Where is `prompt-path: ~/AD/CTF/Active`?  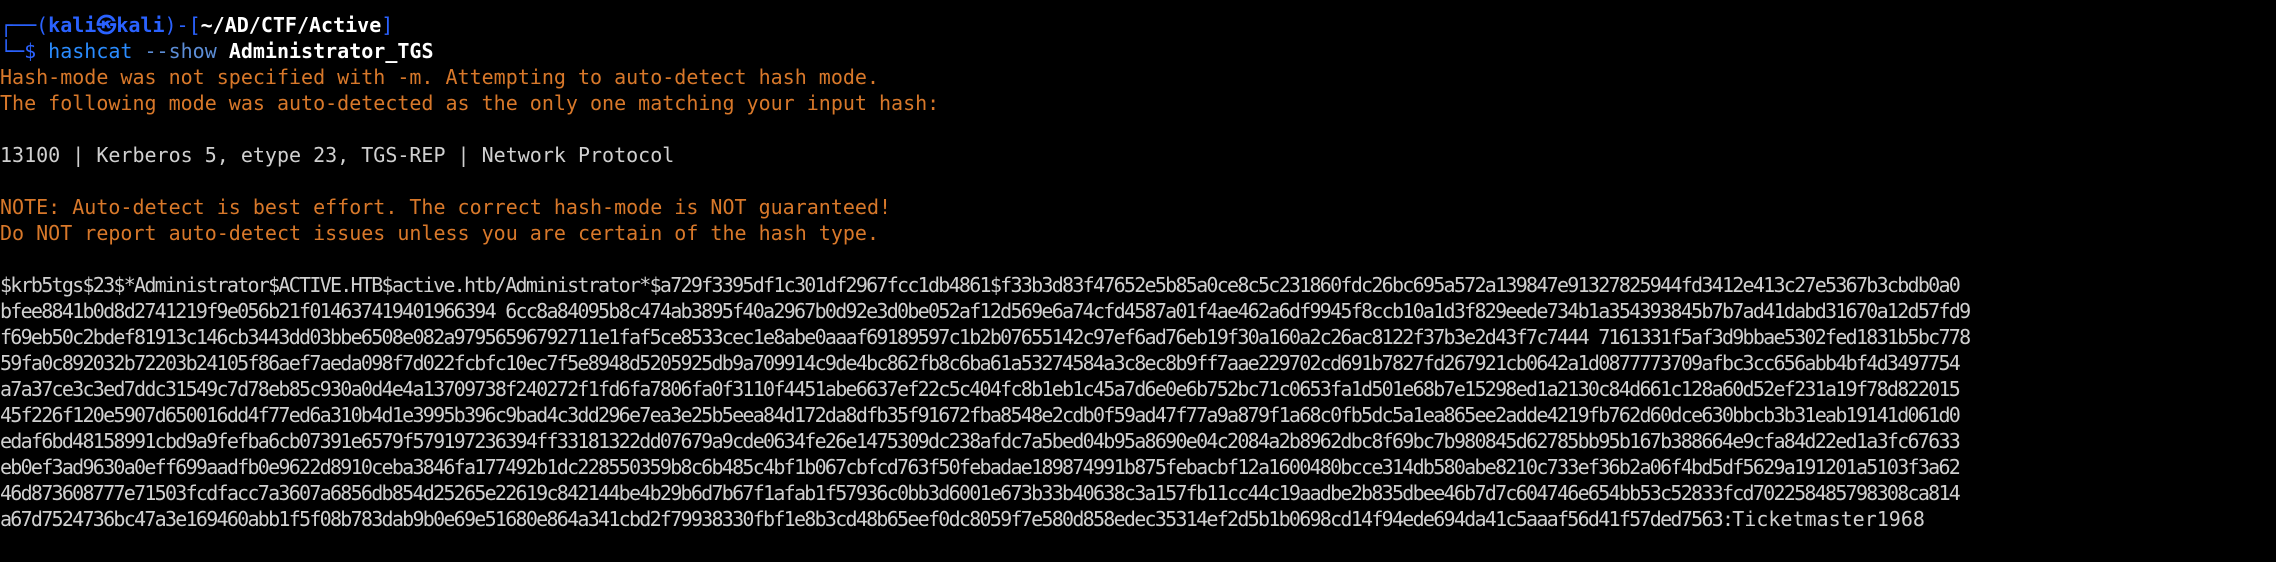 prompt-path: ~/AD/CTF/Active is located at coordinates (291, 25).